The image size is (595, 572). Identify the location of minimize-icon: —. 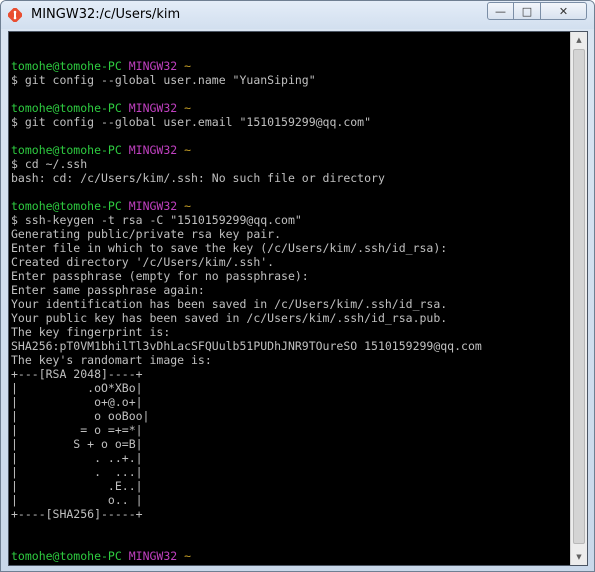
(500, 11).